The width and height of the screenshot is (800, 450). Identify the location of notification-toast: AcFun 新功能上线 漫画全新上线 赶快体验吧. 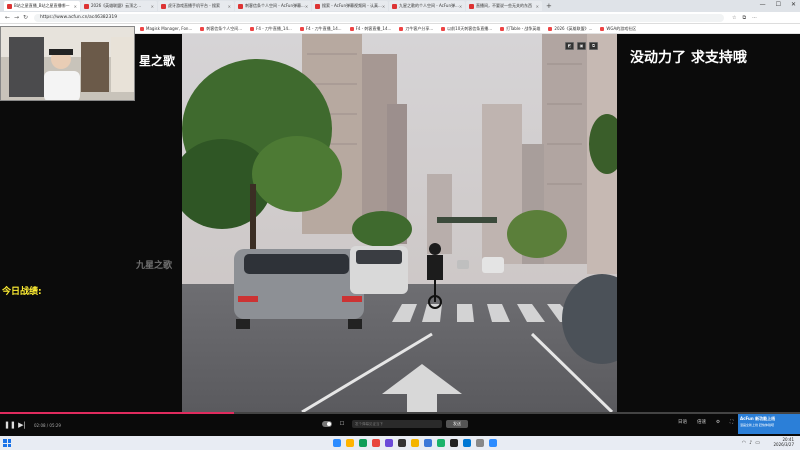
(769, 424).